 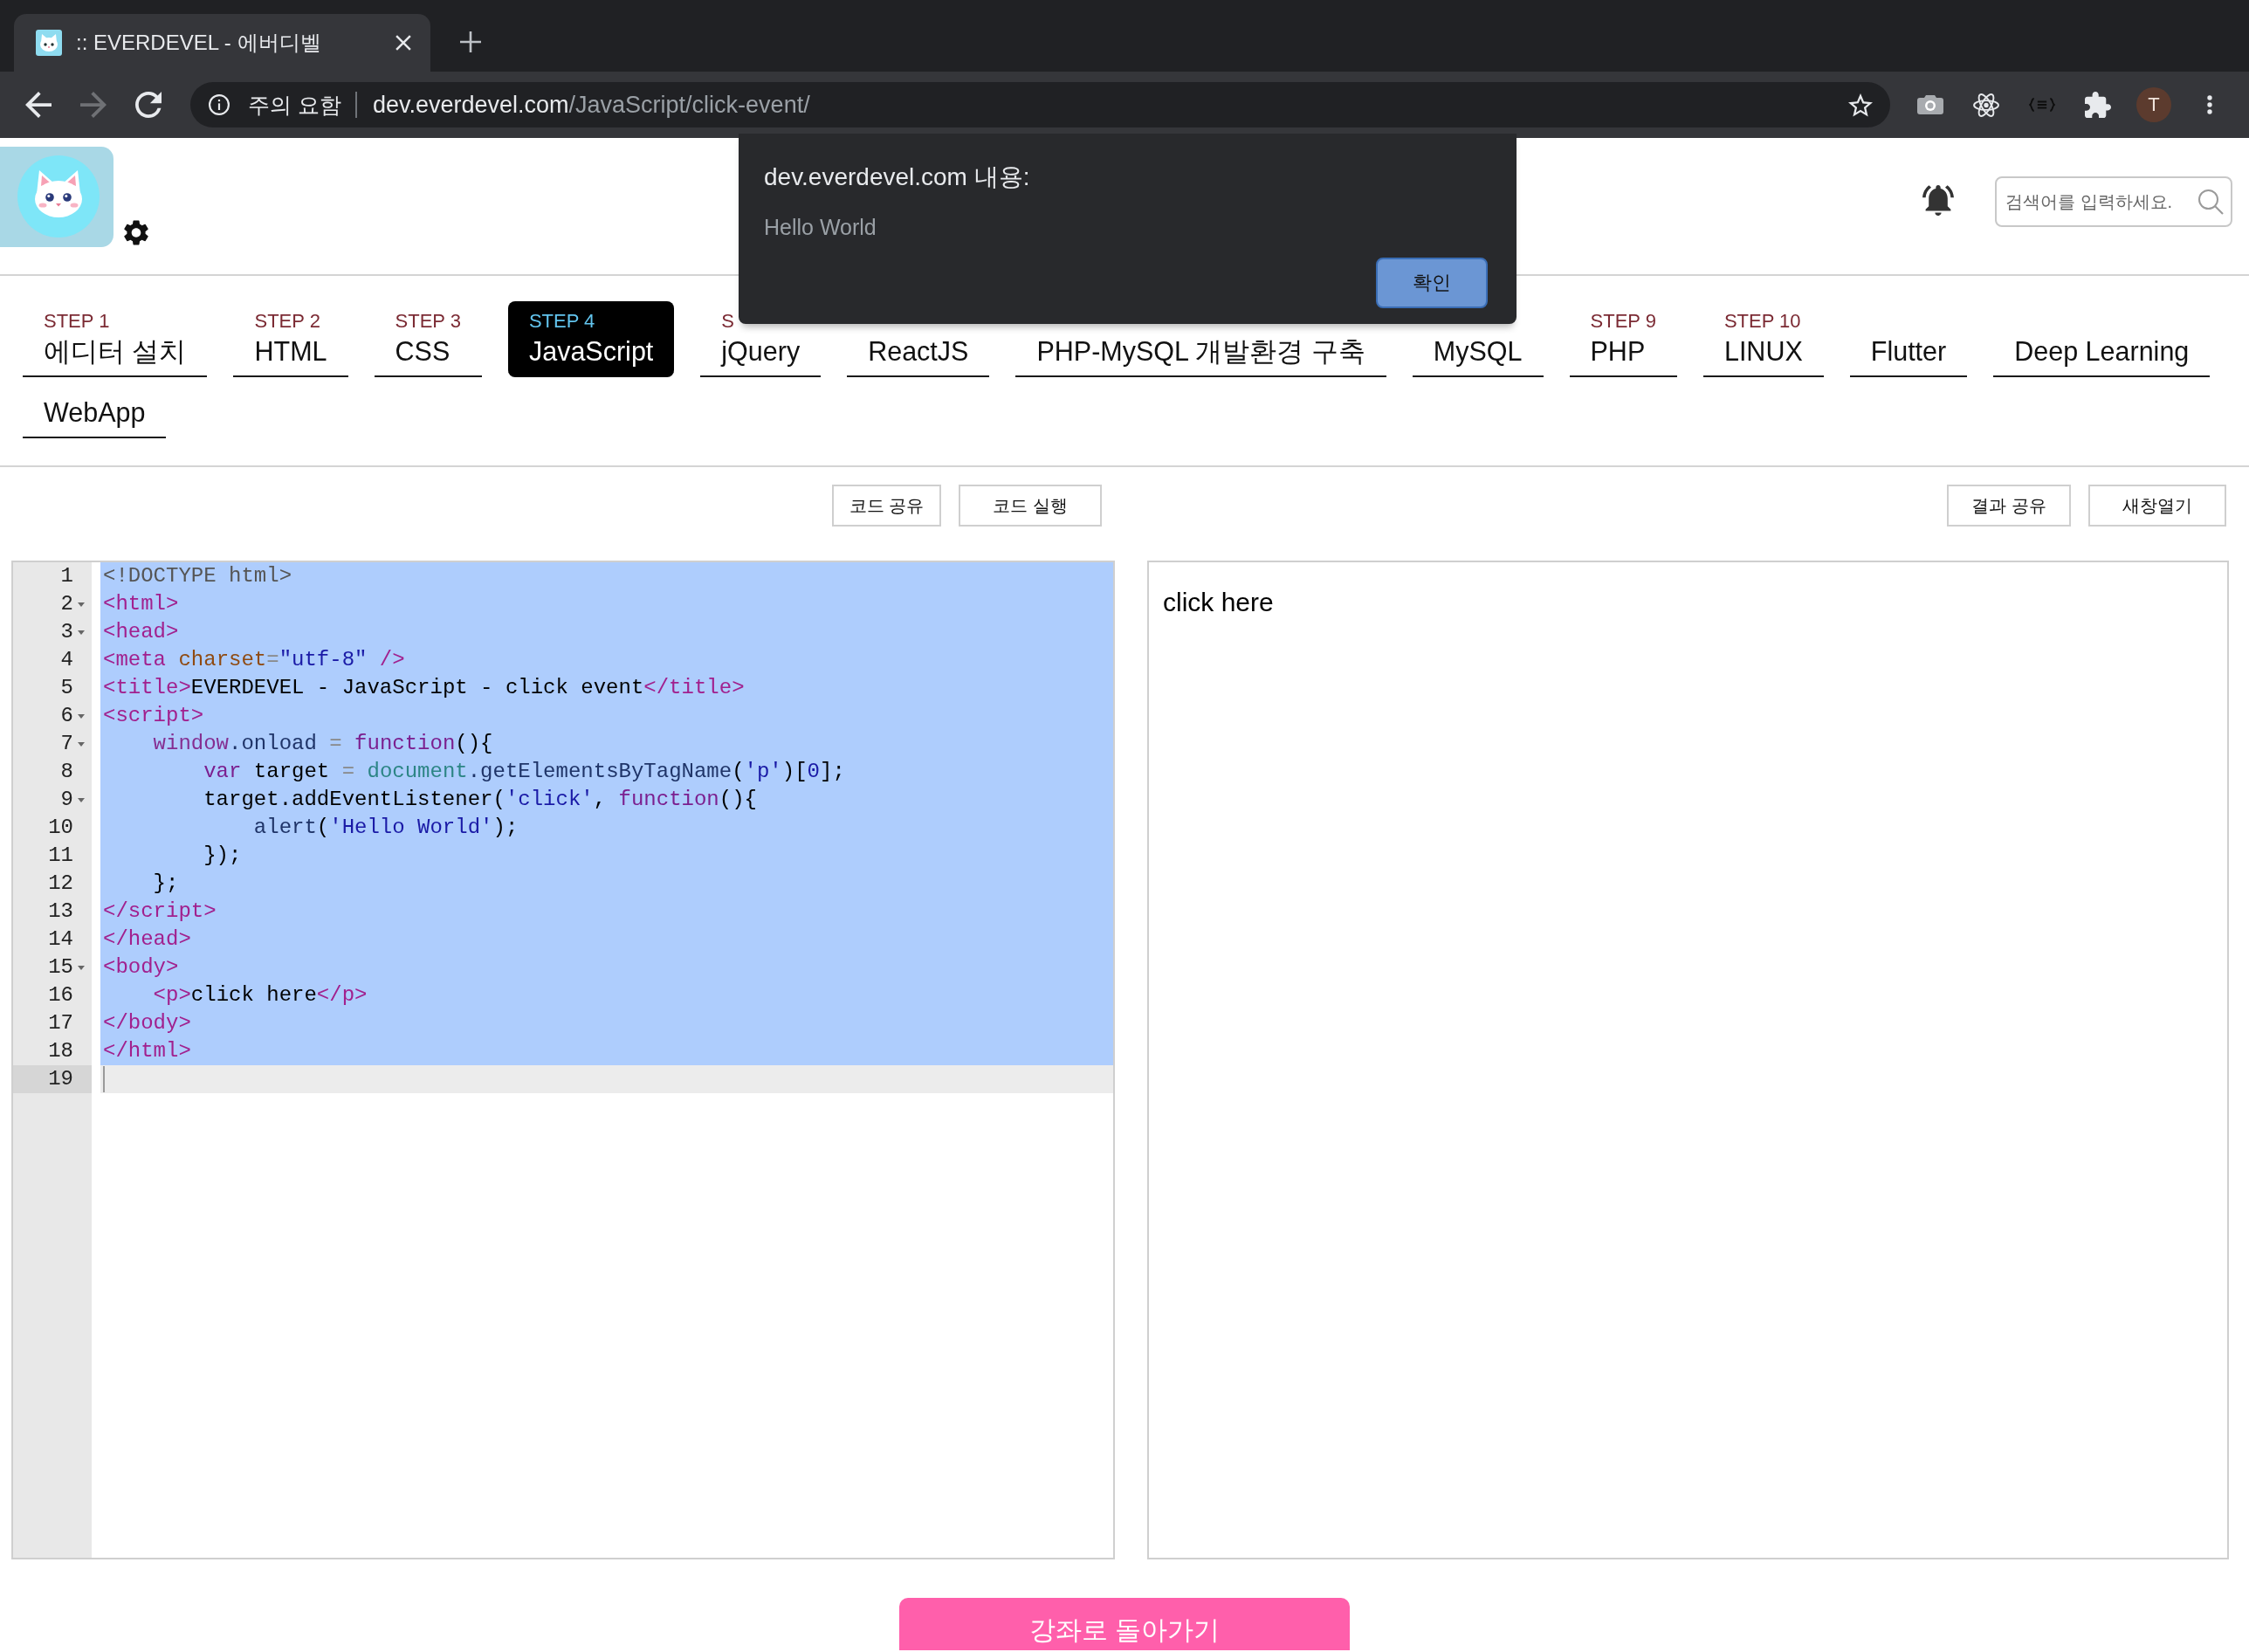 What do you see at coordinates (591, 105) in the screenshot?
I see `url-text: dev.everdevel.com/JavaScript/click-event/` at bounding box center [591, 105].